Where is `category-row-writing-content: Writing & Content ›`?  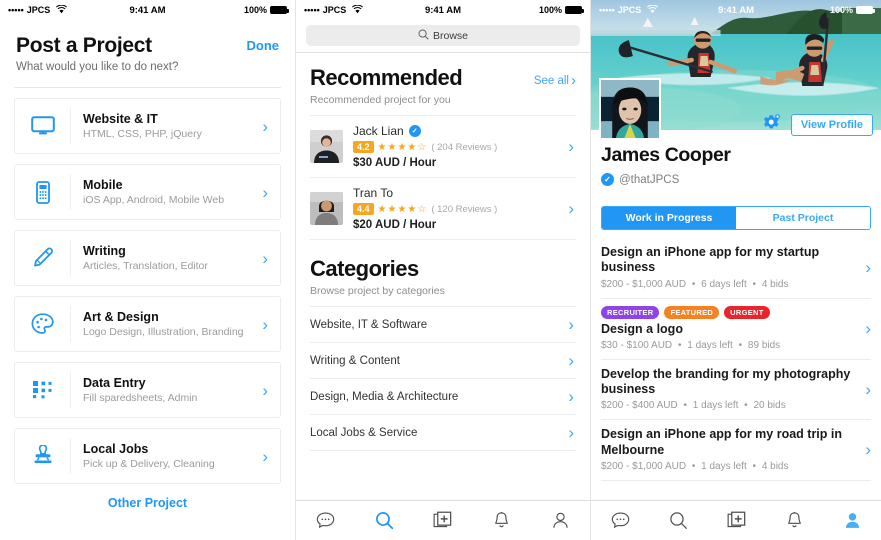 category-row-writing-content: Writing & Content › is located at coordinates (443, 361).